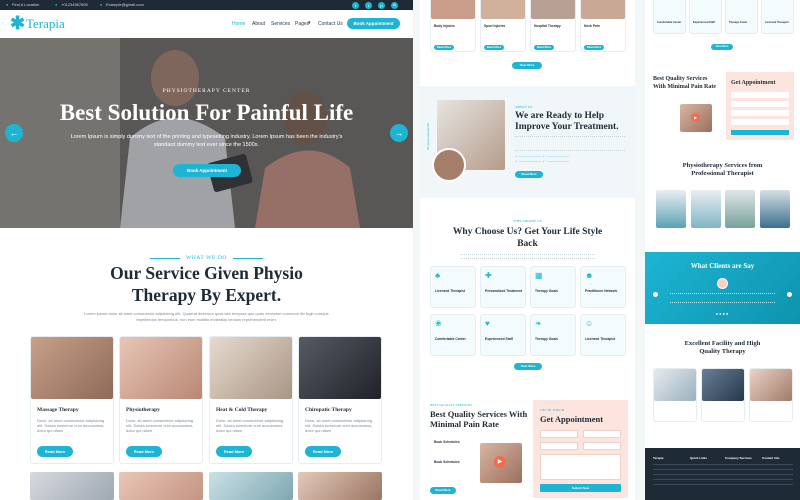  What do you see at coordinates (206, 273) in the screenshot?
I see `services-title-line1: Our Service Given Physio` at bounding box center [206, 273].